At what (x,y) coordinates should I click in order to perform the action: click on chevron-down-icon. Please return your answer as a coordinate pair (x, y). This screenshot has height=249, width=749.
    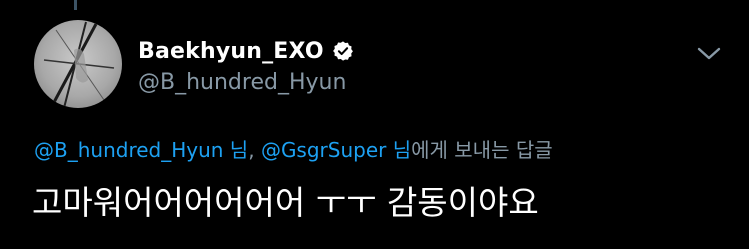
    Looking at the image, I should click on (709, 54).